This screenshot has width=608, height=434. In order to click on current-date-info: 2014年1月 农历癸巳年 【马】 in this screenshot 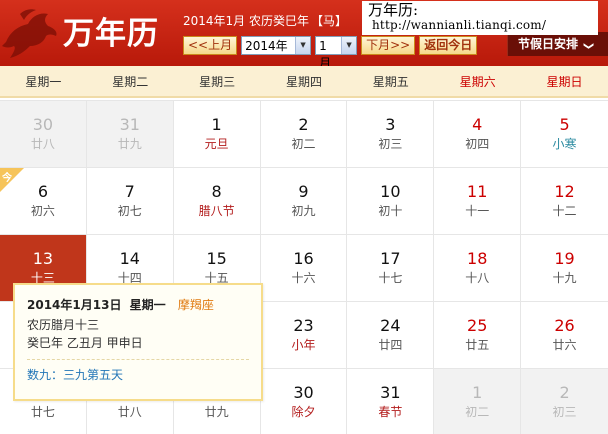, I will do `click(265, 20)`.